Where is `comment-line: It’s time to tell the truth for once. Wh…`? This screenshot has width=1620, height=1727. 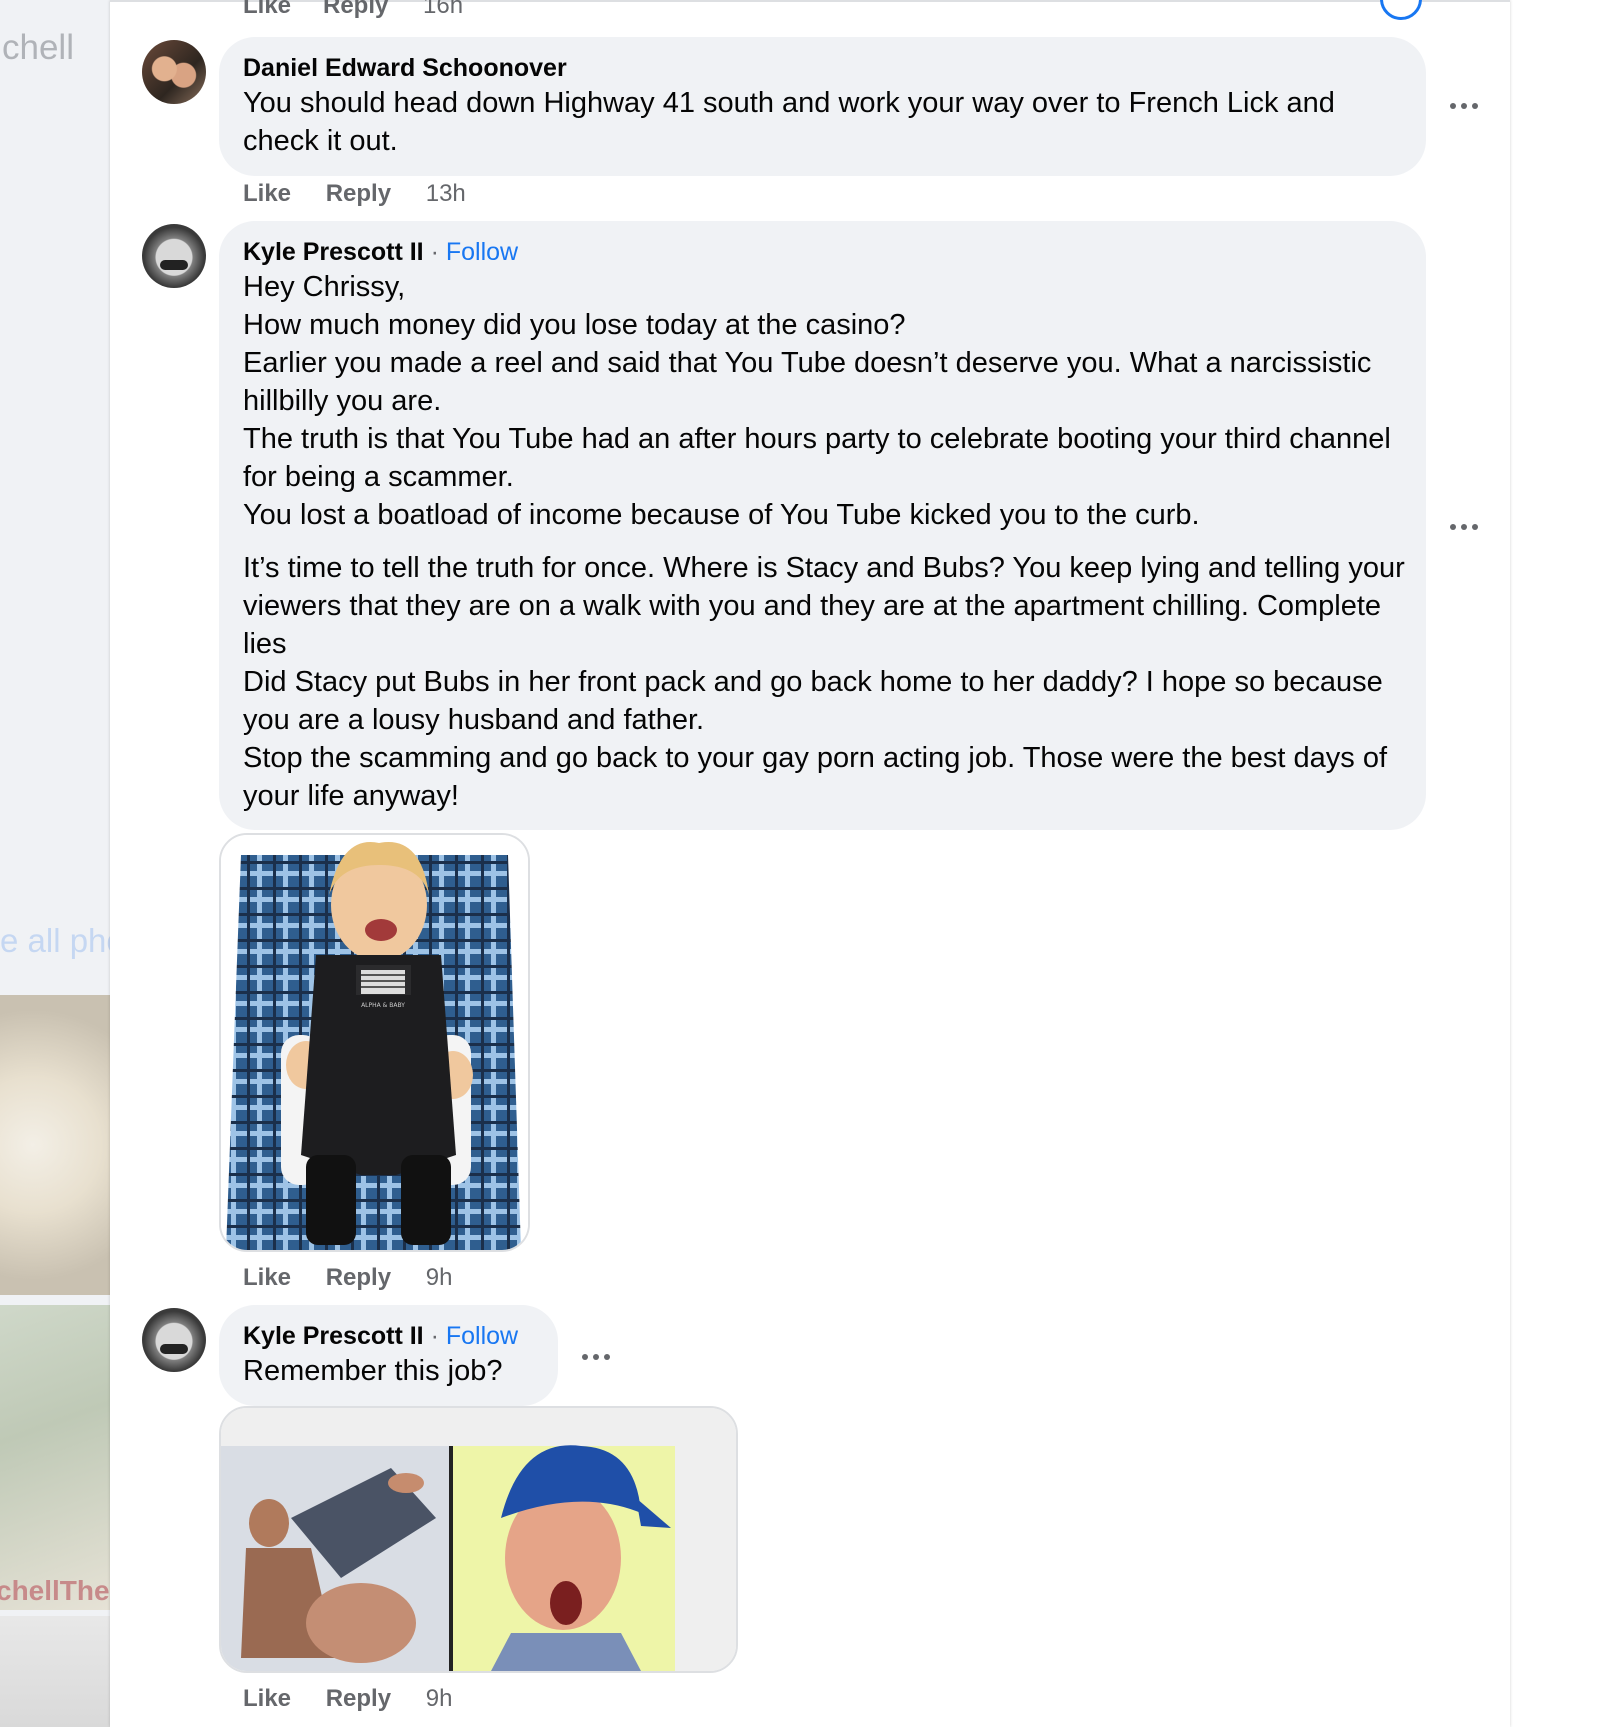
comment-line: It’s time to tell the truth for once. Wh… is located at coordinates (824, 606).